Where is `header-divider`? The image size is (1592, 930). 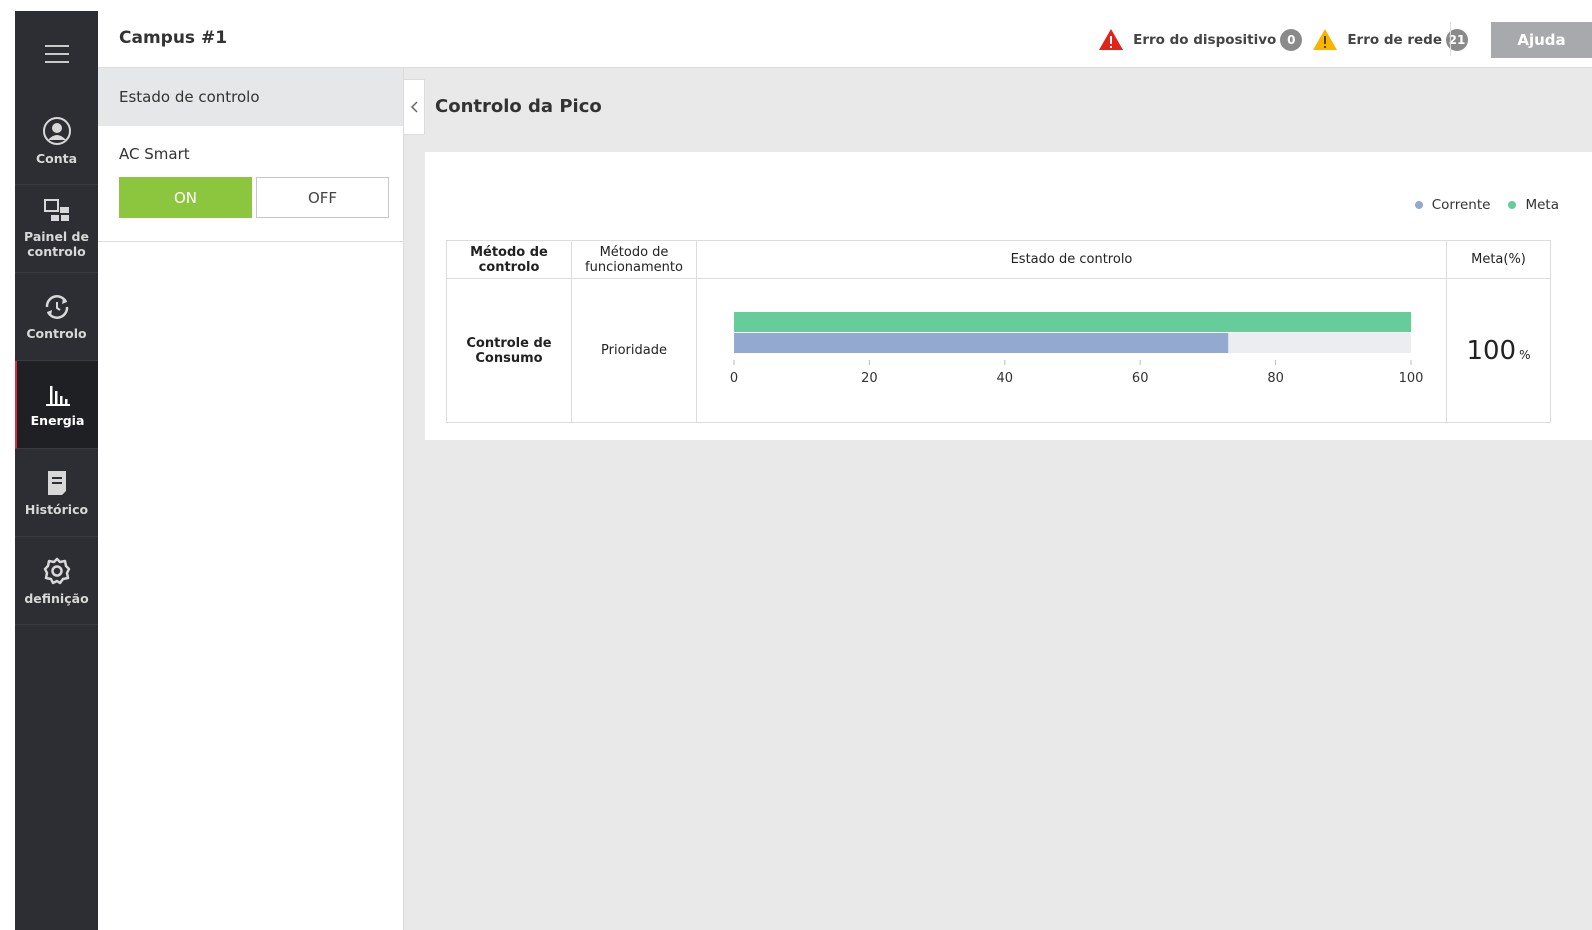 header-divider is located at coordinates (1450, 39).